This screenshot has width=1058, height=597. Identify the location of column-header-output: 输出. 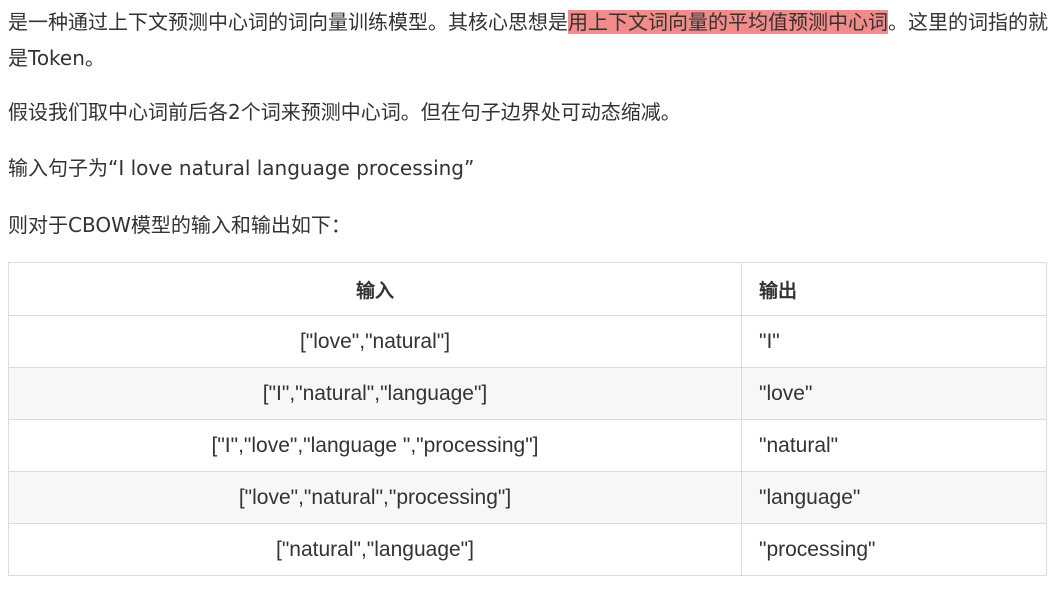
(894, 289).